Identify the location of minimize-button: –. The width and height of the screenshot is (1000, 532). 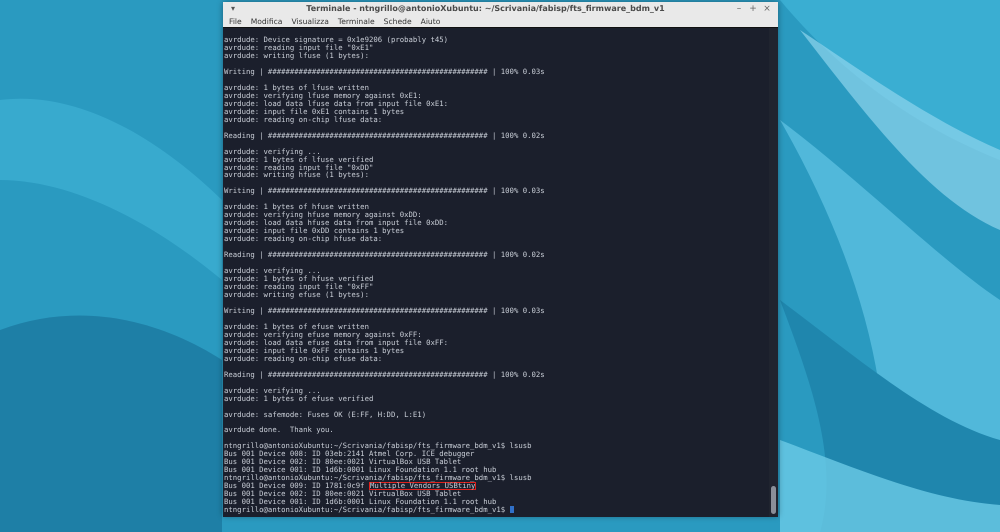
(739, 9).